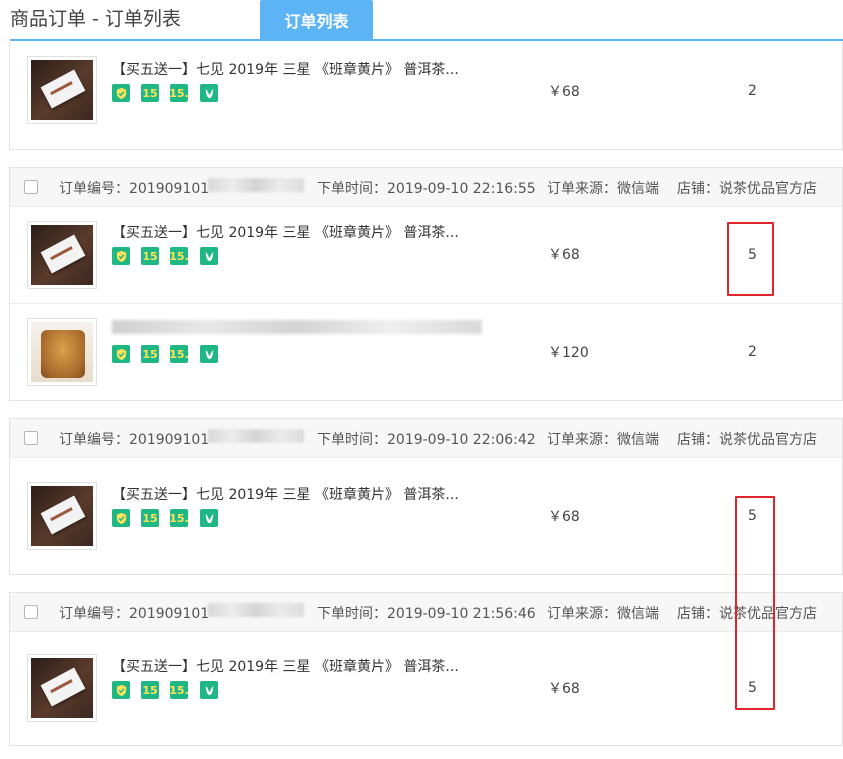 This screenshot has width=843, height=759. I want to click on page-header: 商品订单 - 订单列表 订单列表, so click(421, 21).